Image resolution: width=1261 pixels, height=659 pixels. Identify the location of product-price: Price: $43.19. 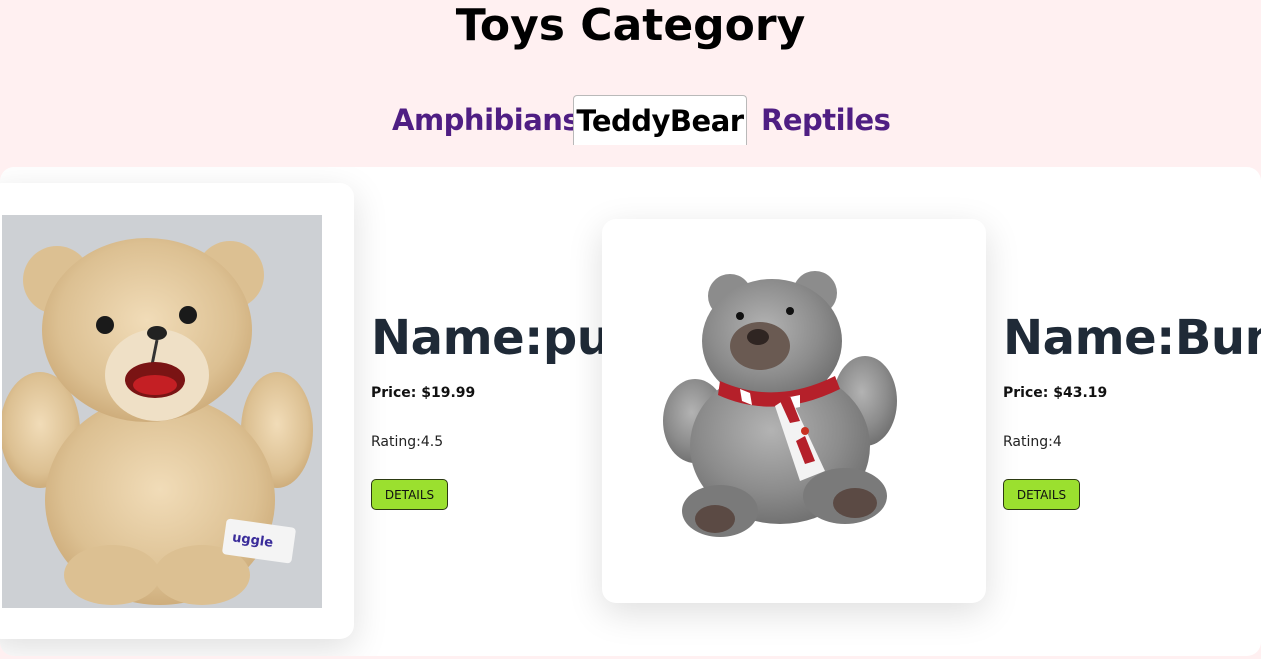
(1055, 393).